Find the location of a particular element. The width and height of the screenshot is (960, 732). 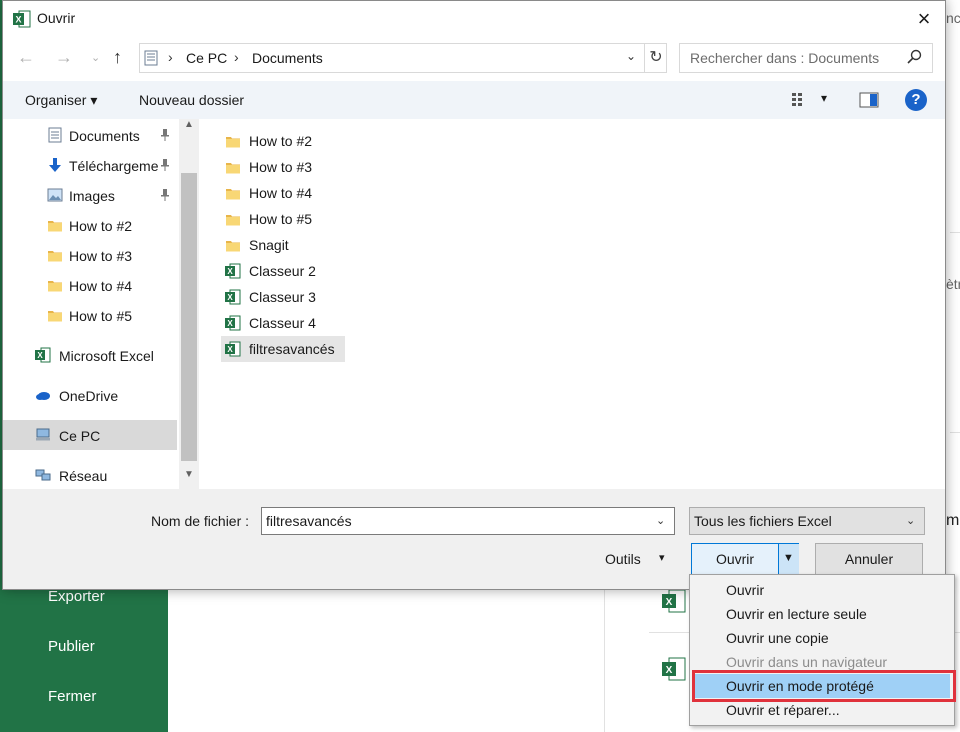

backstage-peek-text: ma is located at coordinates (953, 520).